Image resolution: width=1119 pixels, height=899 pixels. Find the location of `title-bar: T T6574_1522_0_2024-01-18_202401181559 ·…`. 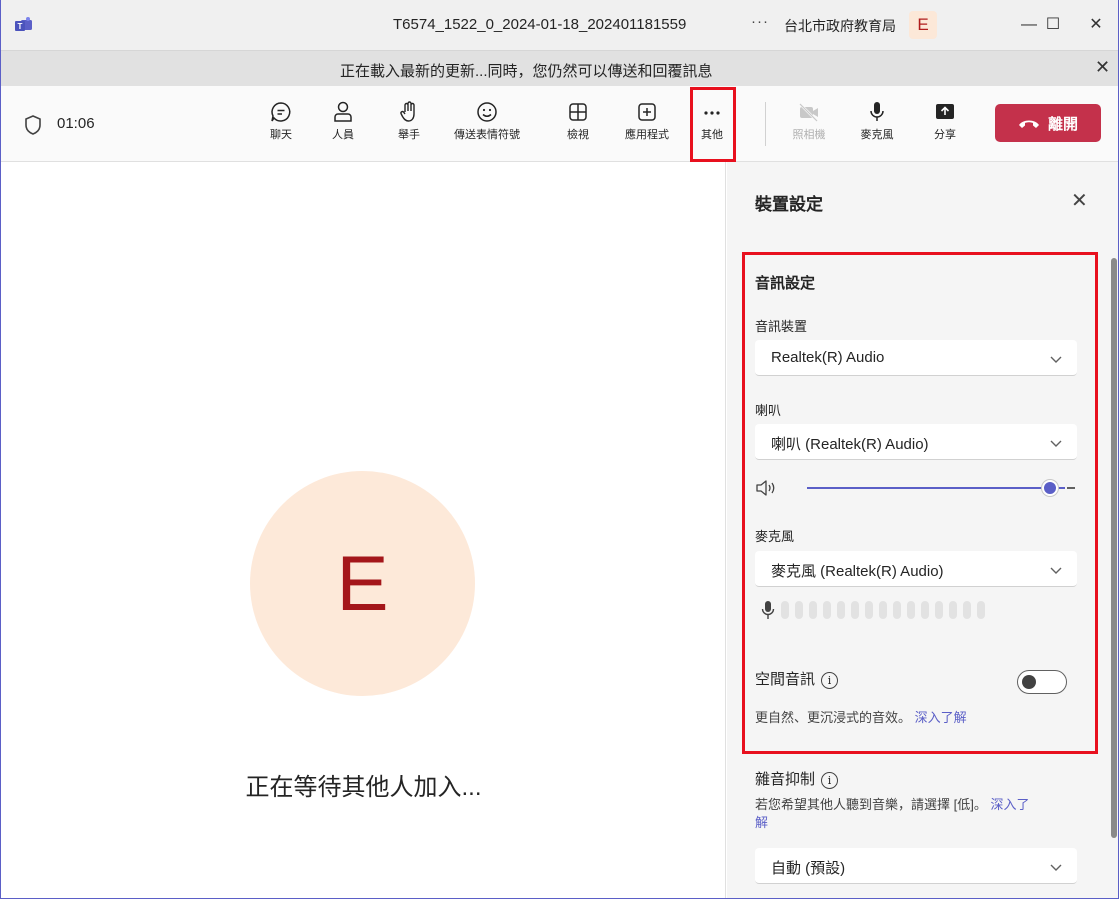

title-bar: T T6574_1522_0_2024-01-18_202401181559 ·… is located at coordinates (559, 25).